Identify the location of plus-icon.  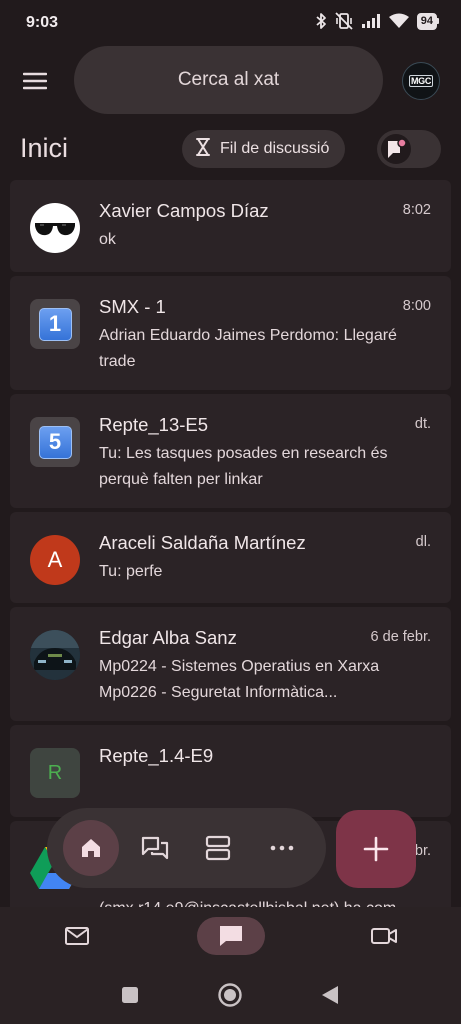
(376, 849).